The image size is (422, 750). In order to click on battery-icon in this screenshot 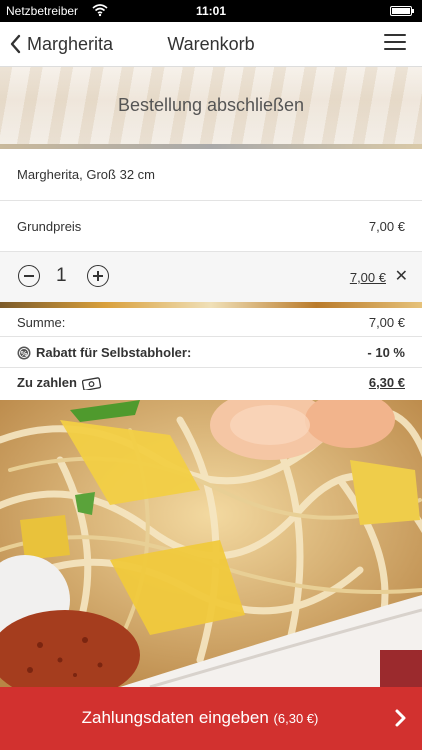, I will do `click(402, 11)`.